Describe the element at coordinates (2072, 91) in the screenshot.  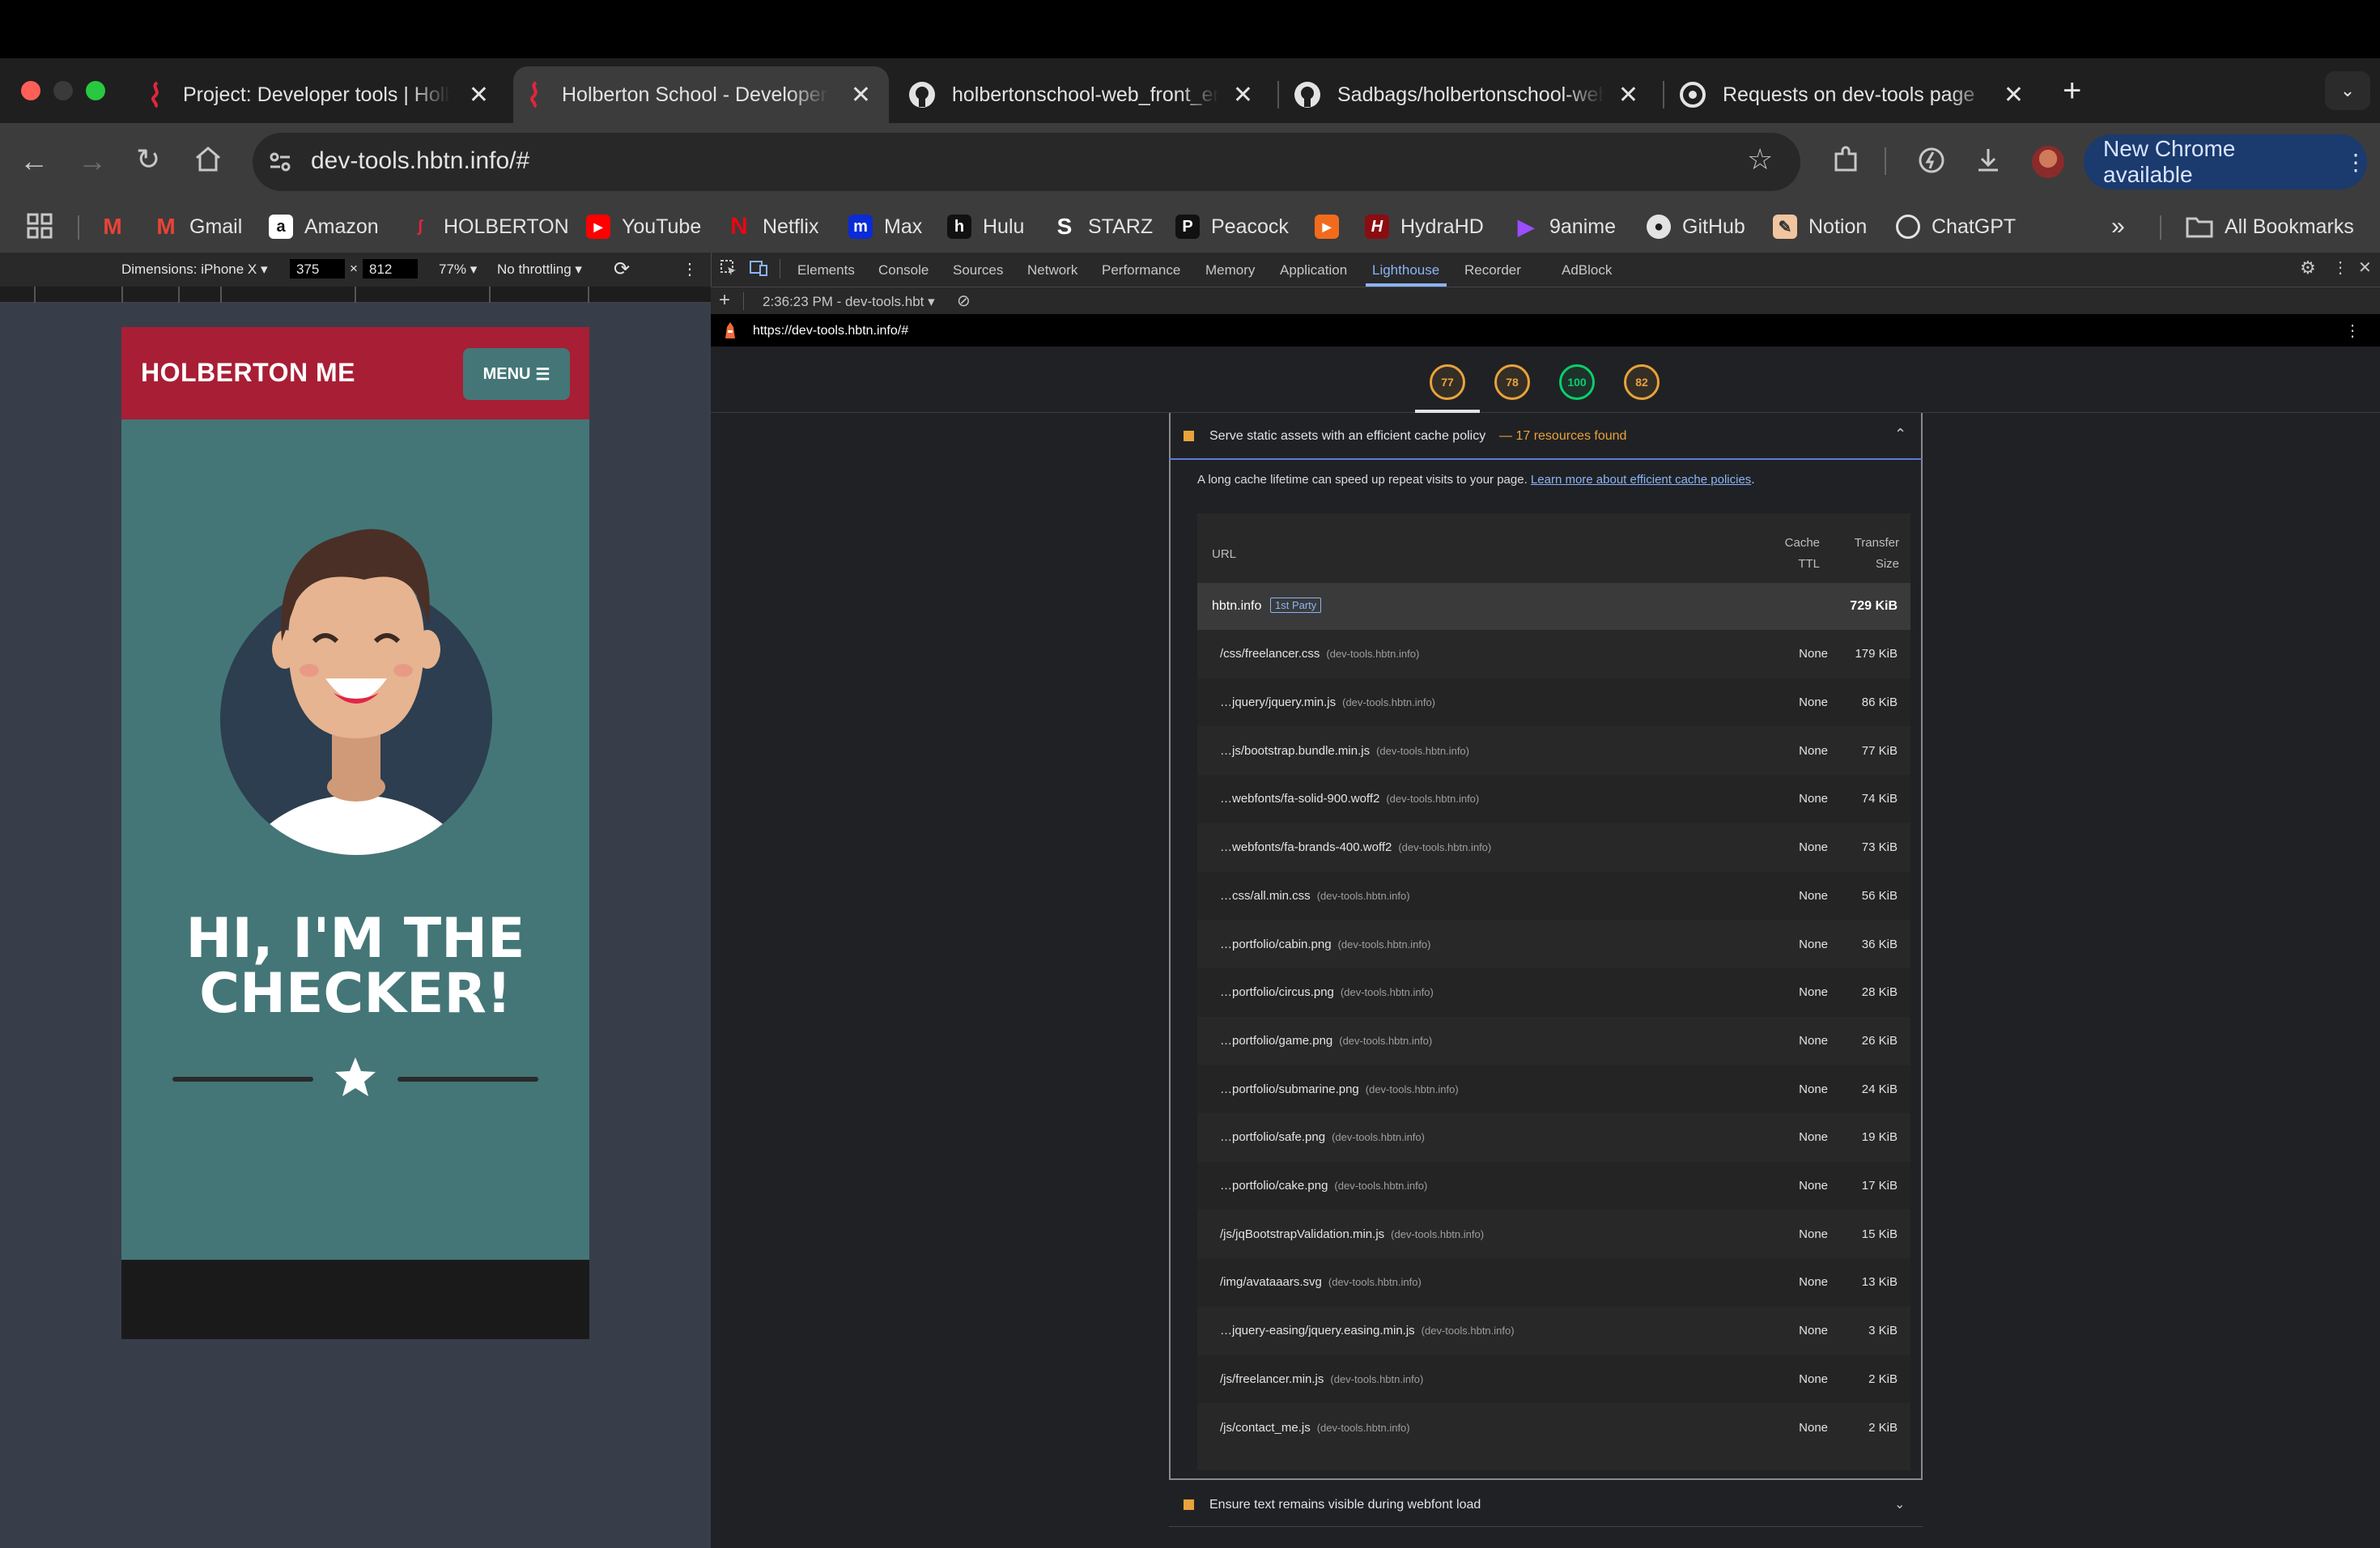
I see `new-tab-icon: +` at that location.